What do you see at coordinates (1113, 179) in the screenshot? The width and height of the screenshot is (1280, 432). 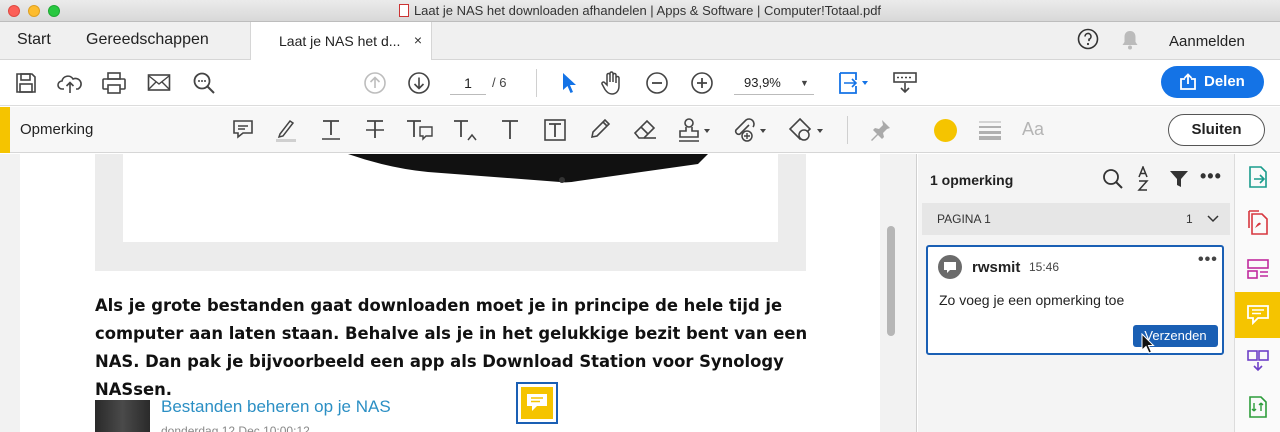 I see `search-icon` at bounding box center [1113, 179].